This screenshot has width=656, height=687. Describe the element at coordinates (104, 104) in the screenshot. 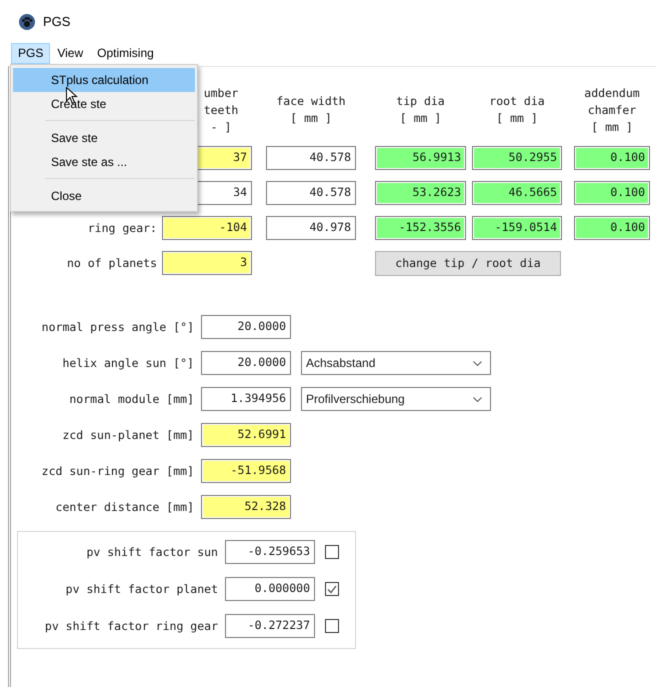

I see `menu-item: Create ste` at that location.